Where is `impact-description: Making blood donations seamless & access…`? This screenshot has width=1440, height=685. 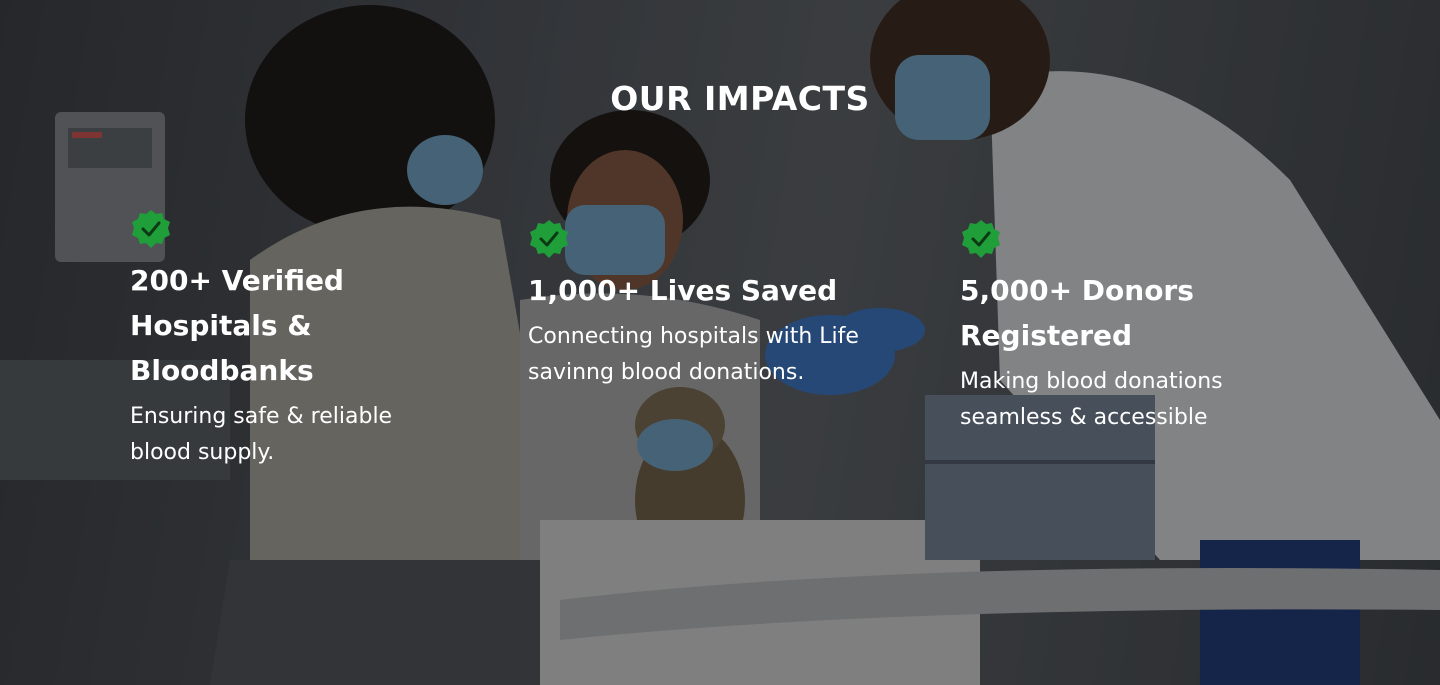
impact-description: Making blood donations seamless & access… is located at coordinates (1091, 399).